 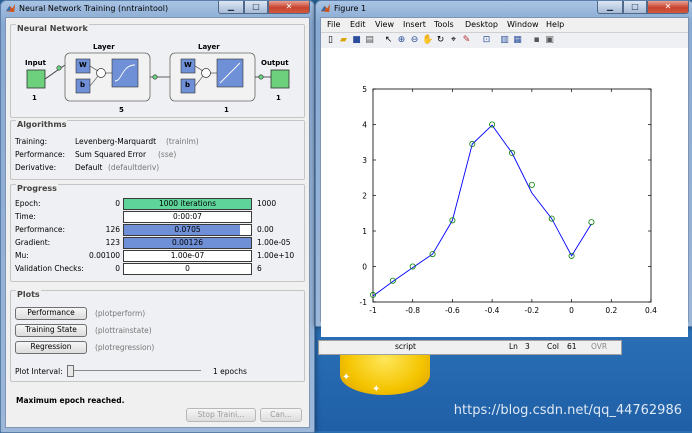 I want to click on group-title: Progress, so click(x=37, y=188).